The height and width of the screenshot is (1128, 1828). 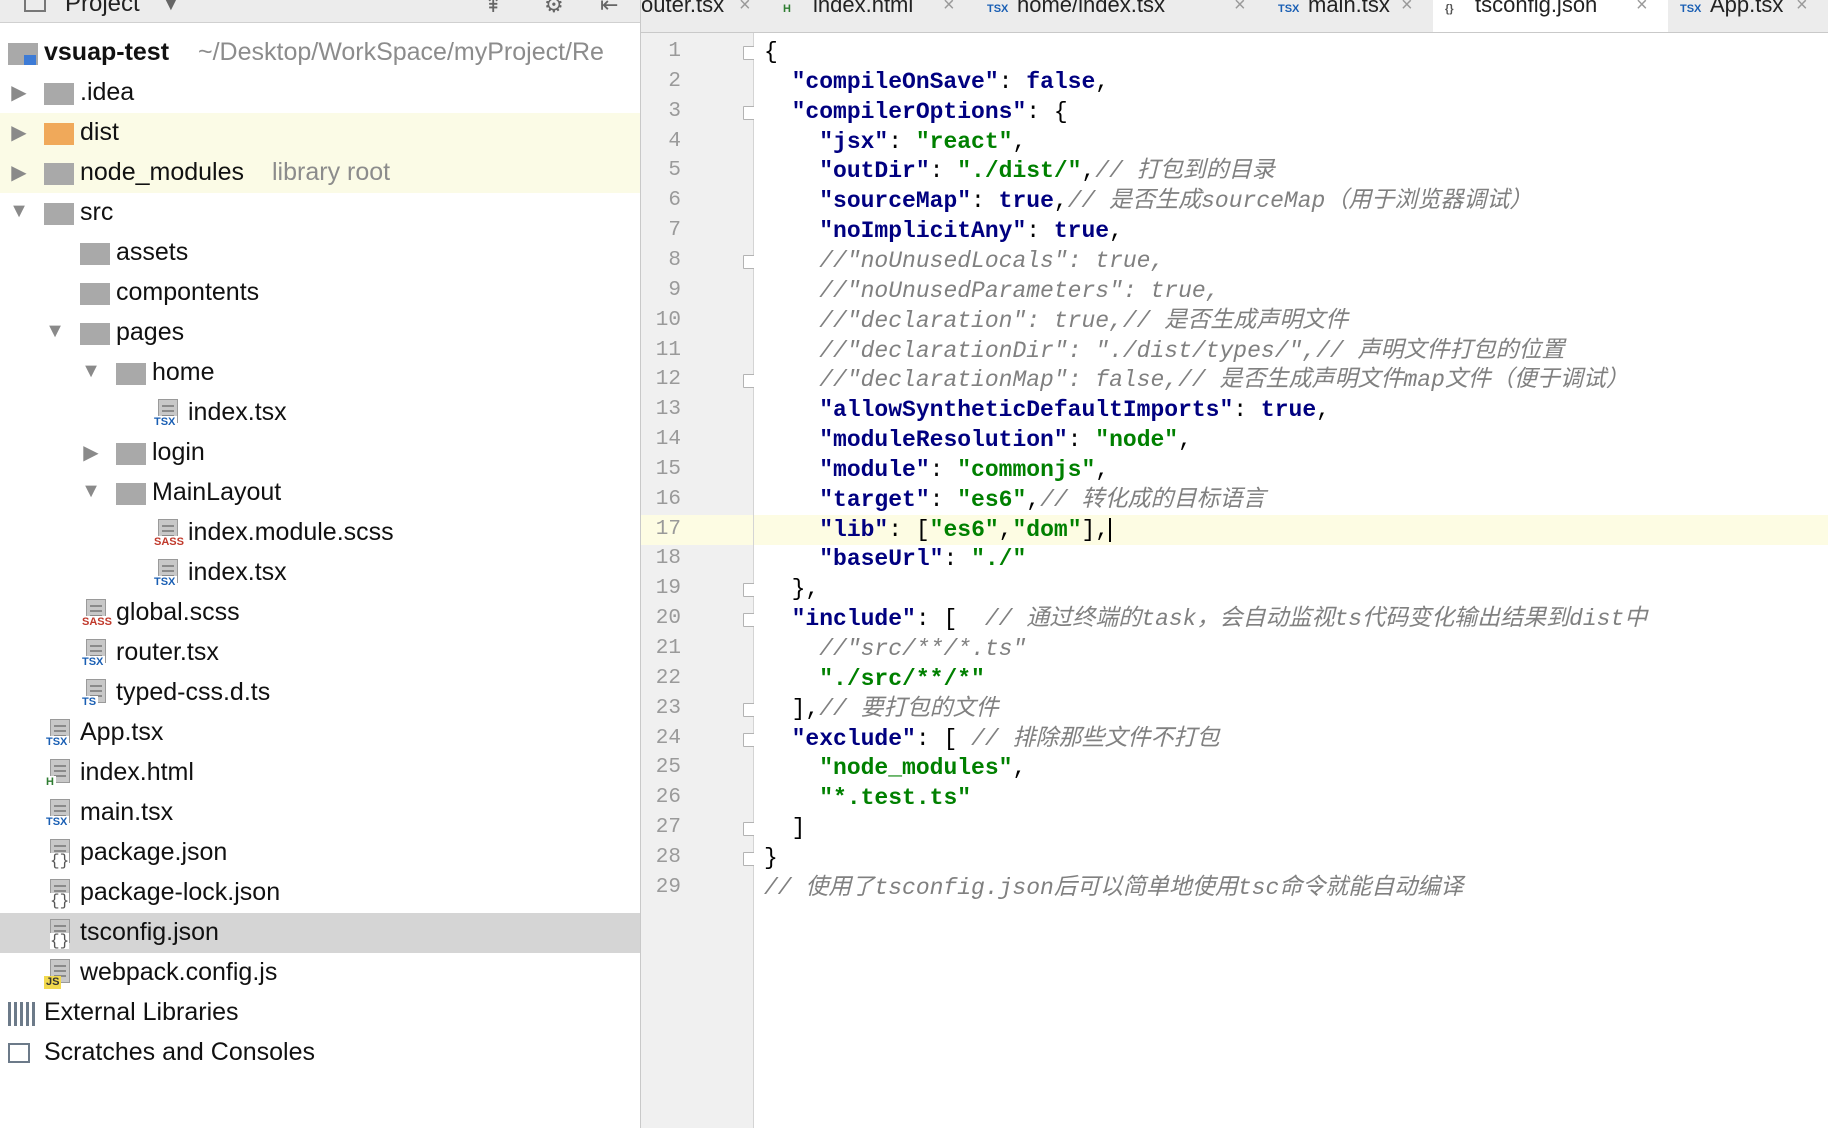 What do you see at coordinates (179, 972) in the screenshot?
I see `tree-item-label: webpack.config.js` at bounding box center [179, 972].